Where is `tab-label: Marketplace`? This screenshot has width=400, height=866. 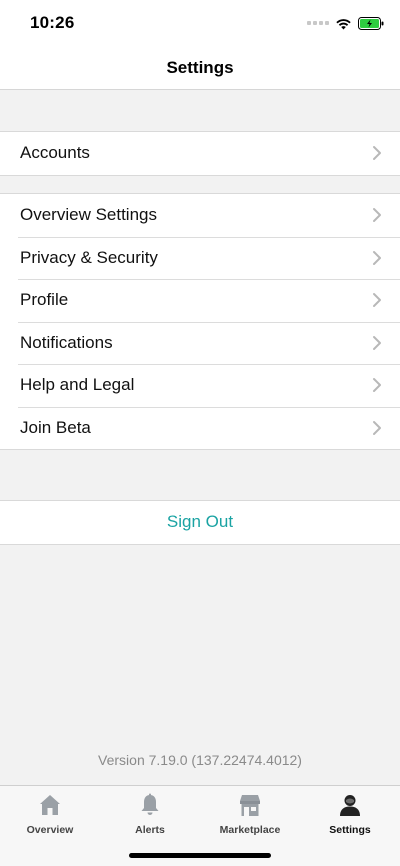
tab-label: Marketplace is located at coordinates (250, 830).